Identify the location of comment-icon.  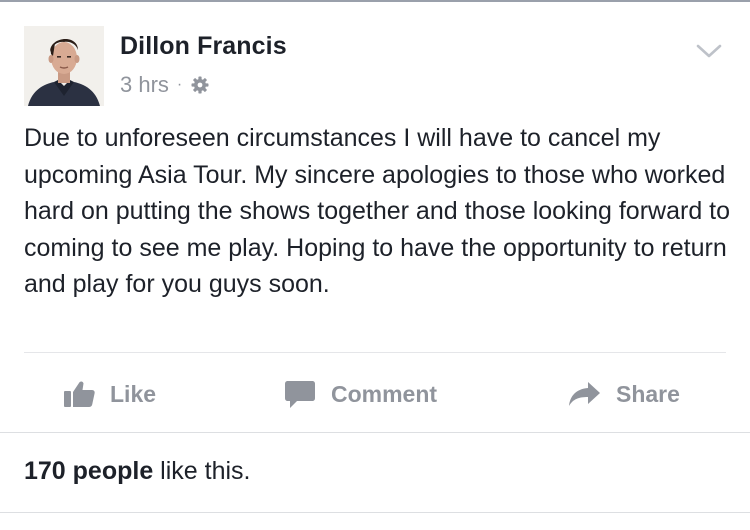
(300, 394).